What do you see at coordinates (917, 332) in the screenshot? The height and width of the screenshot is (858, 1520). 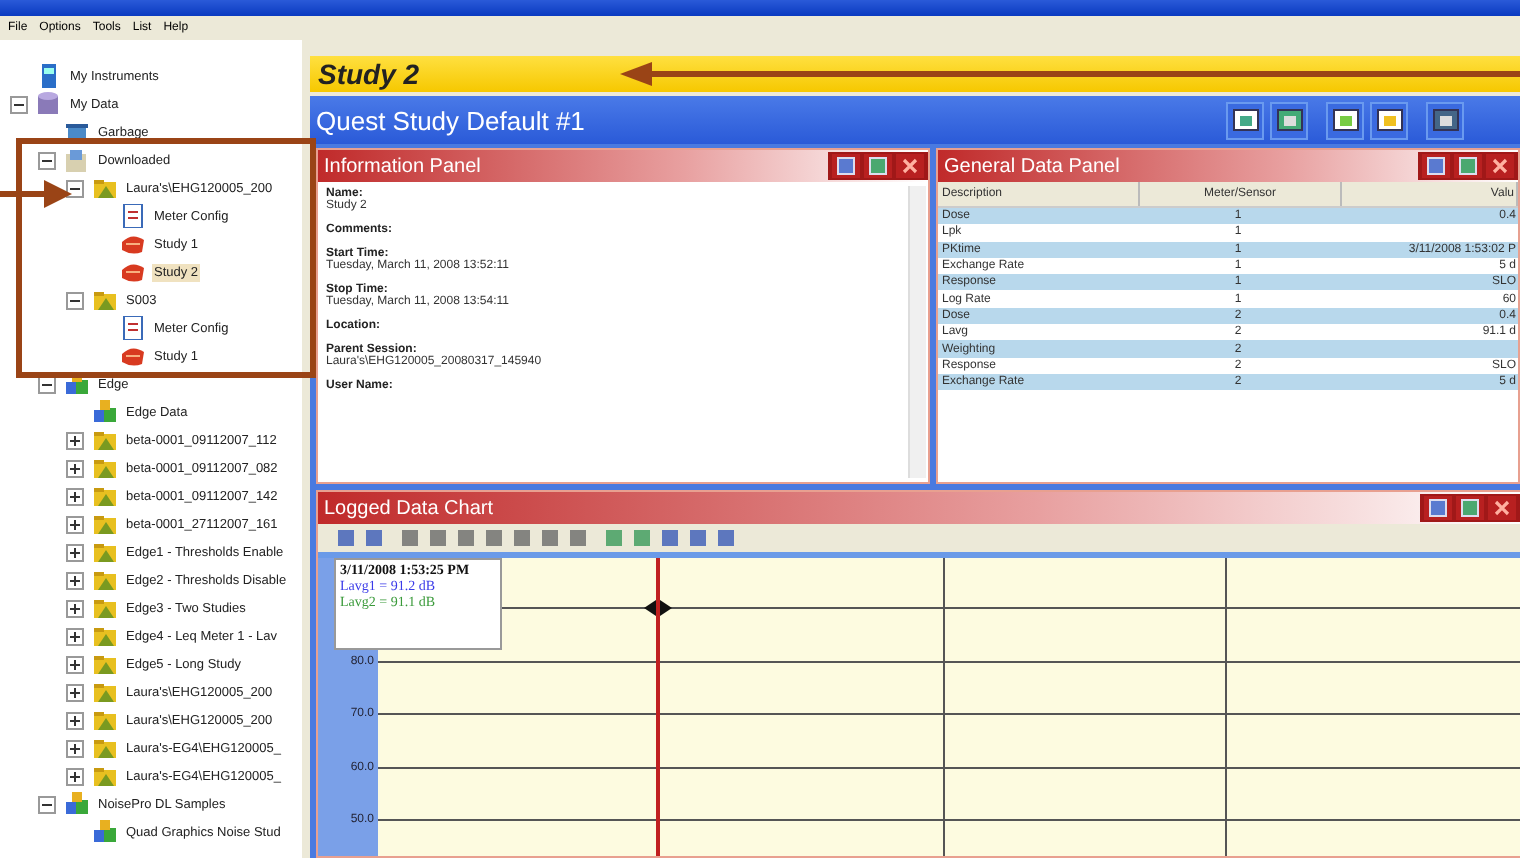 I see `scrollbar` at bounding box center [917, 332].